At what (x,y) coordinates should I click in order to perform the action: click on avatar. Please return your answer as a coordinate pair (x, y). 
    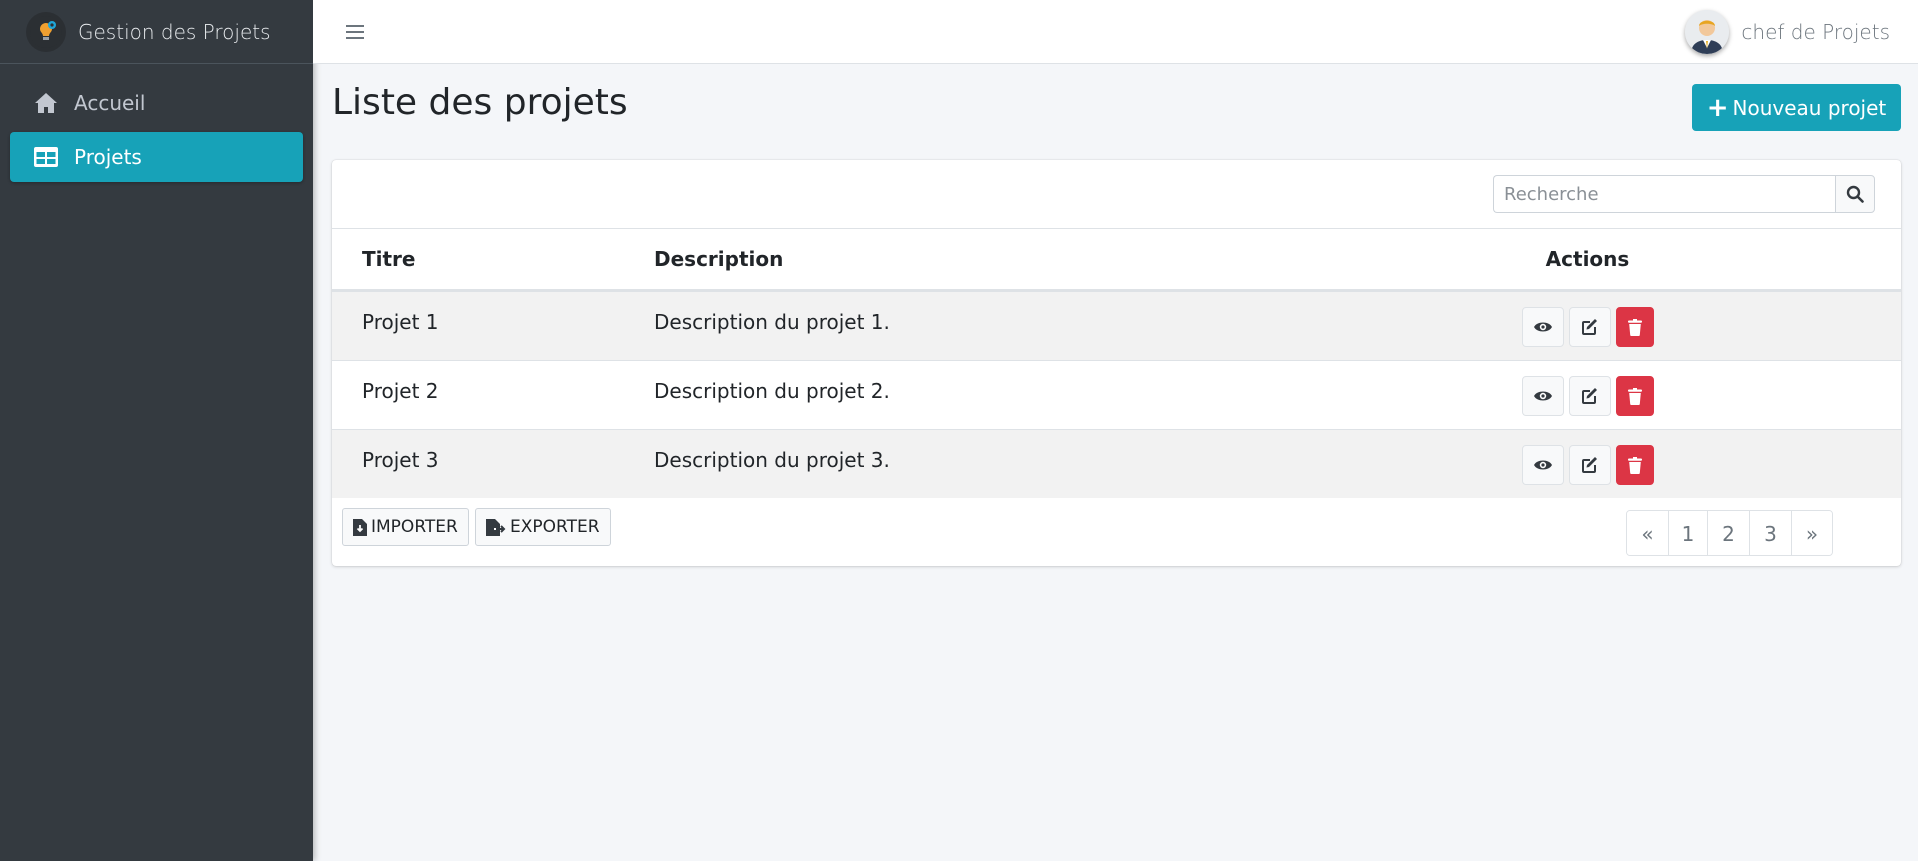
    Looking at the image, I should click on (1707, 32).